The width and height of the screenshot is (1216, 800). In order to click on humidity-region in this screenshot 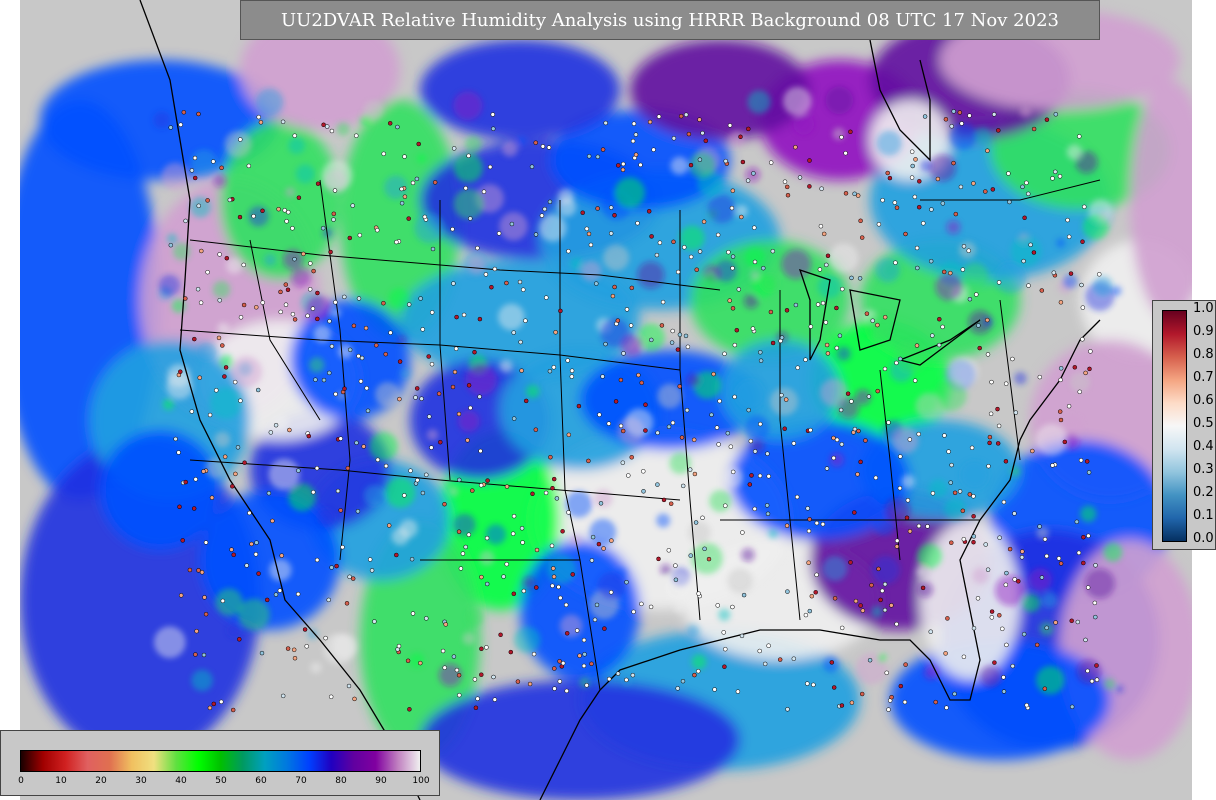, I will do `click(160, 490)`.